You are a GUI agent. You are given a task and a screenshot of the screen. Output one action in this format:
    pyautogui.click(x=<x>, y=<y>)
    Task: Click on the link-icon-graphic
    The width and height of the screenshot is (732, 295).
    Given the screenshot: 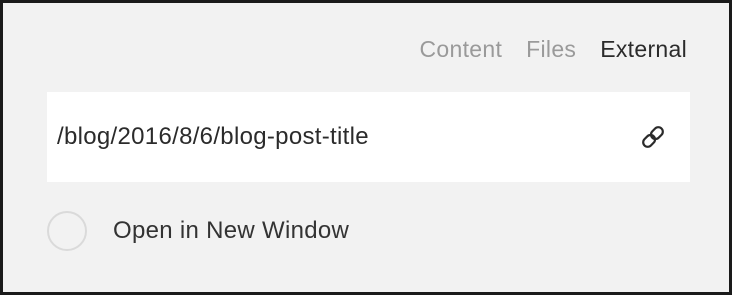 What is the action you would take?
    pyautogui.click(x=653, y=137)
    